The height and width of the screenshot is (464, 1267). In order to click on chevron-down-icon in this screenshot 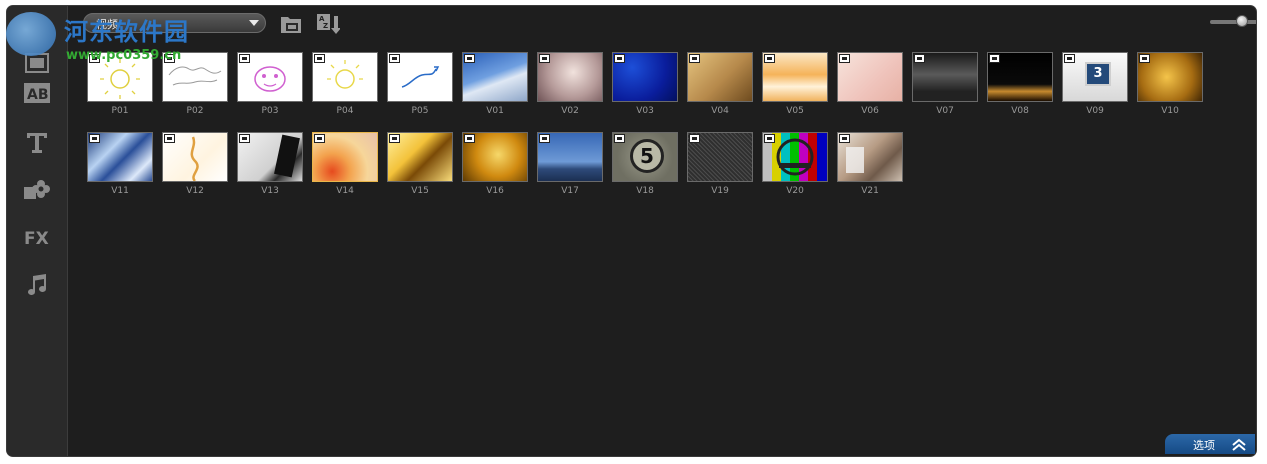, I will do `click(254, 23)`.